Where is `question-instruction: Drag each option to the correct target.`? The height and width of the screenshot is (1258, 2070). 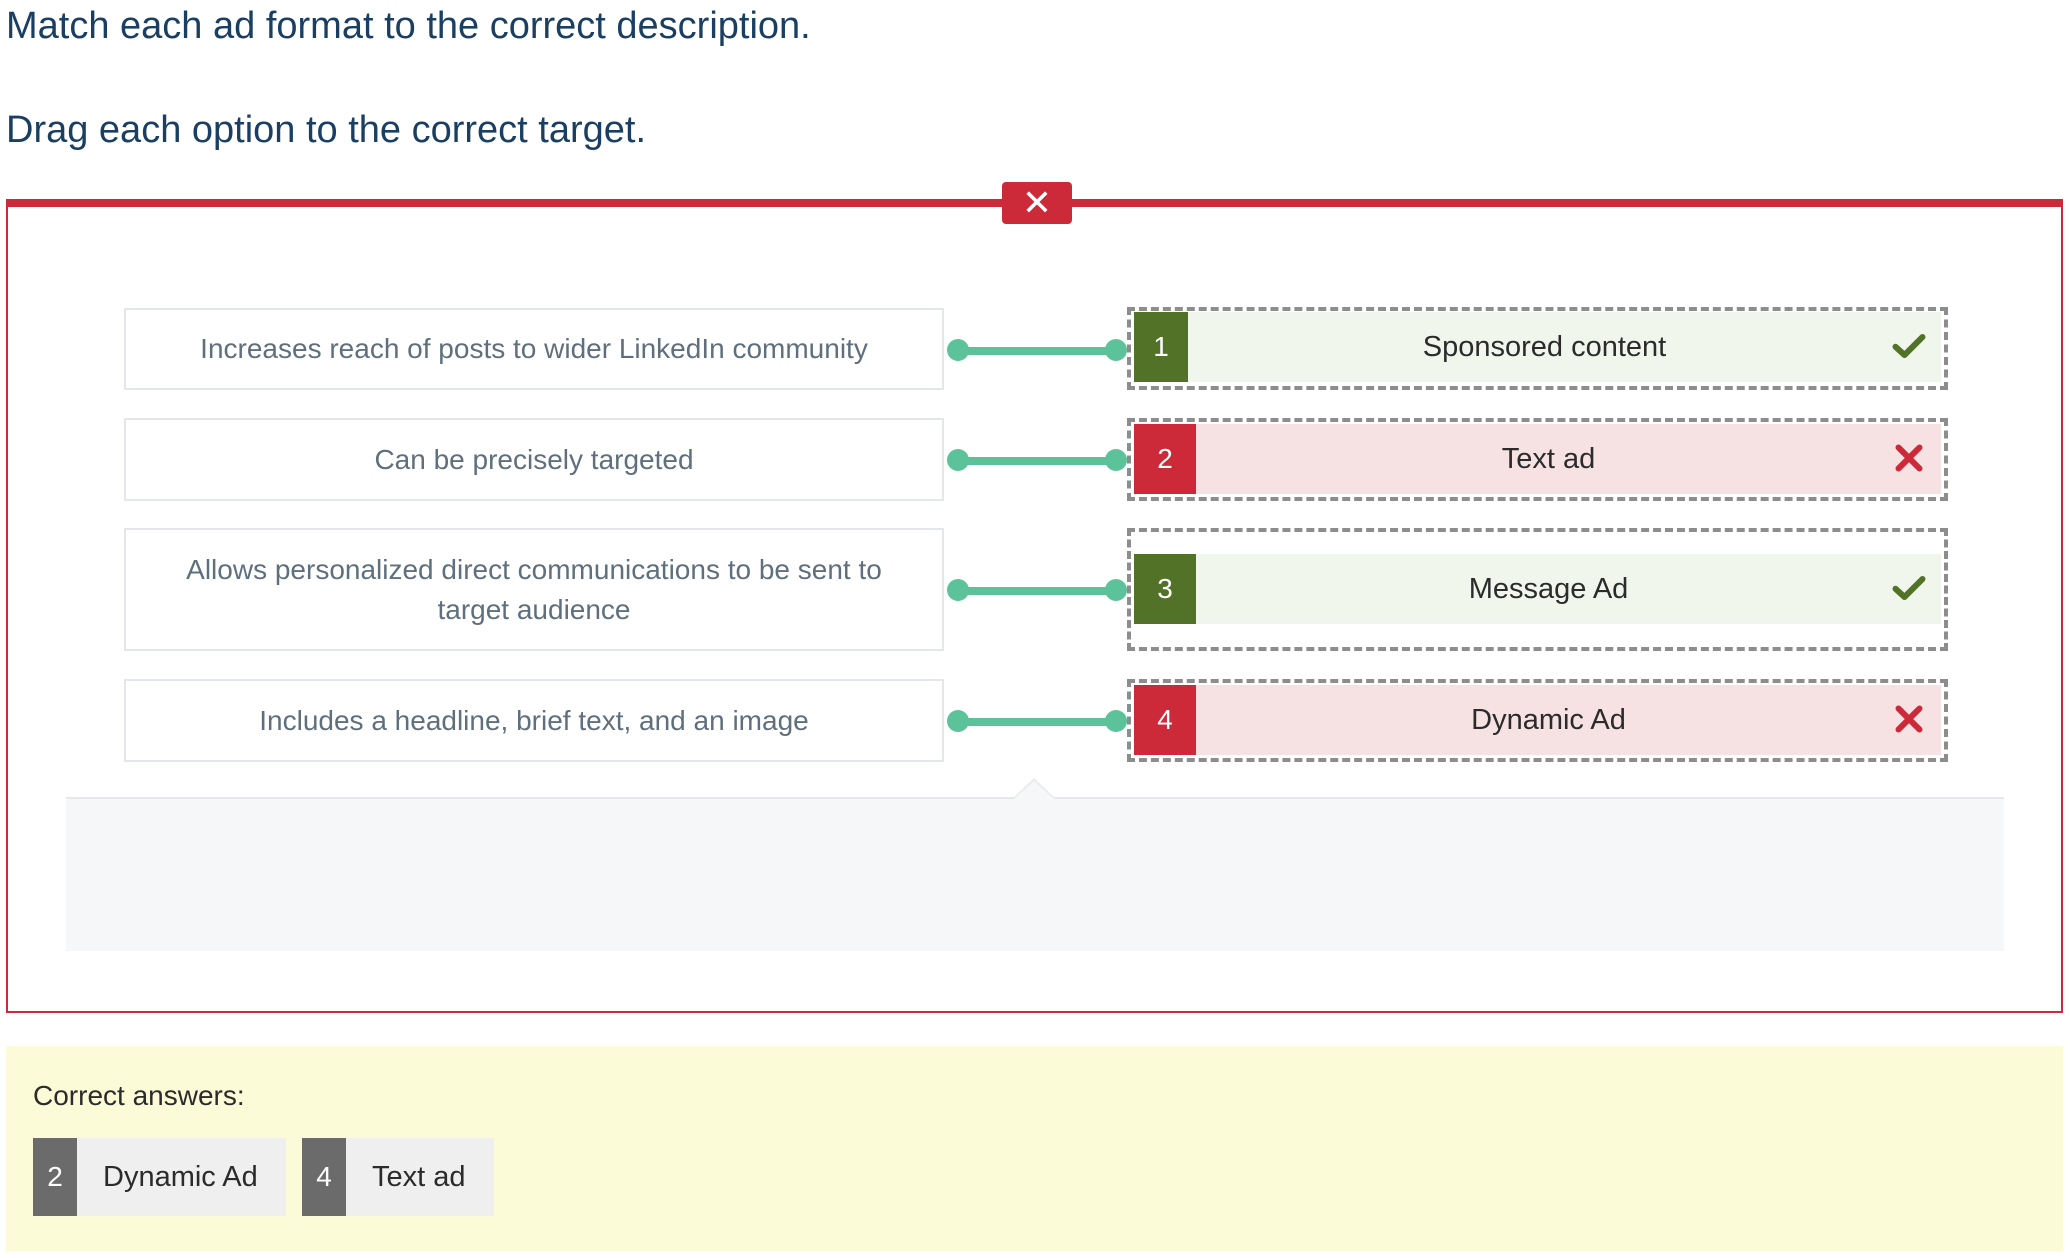
question-instruction: Drag each option to the correct target. is located at coordinates (326, 130).